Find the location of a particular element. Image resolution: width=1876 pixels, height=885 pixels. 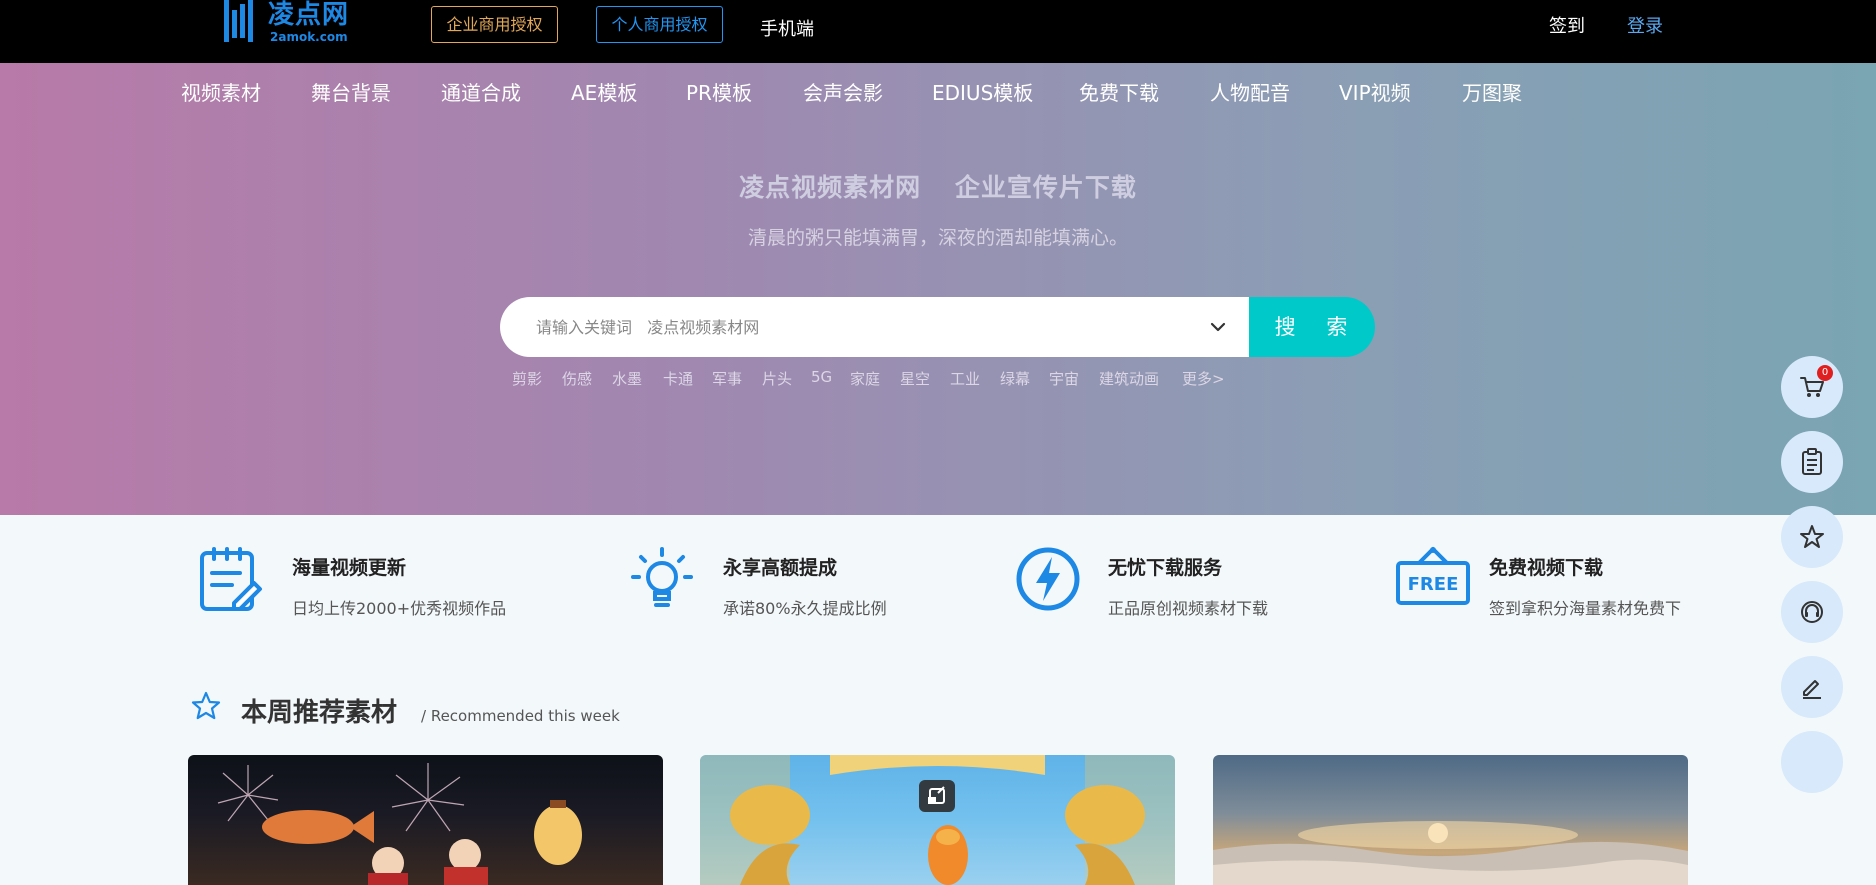

tag-item: 家庭 is located at coordinates (865, 378).